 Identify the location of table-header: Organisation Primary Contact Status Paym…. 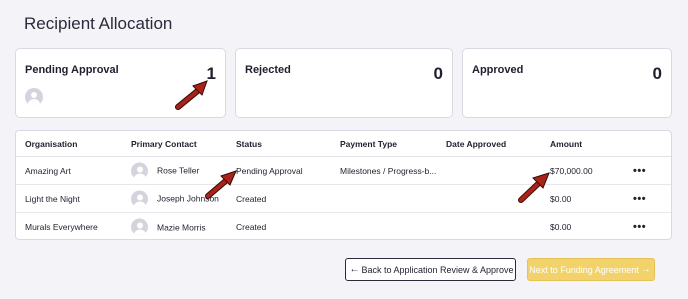
(343, 144).